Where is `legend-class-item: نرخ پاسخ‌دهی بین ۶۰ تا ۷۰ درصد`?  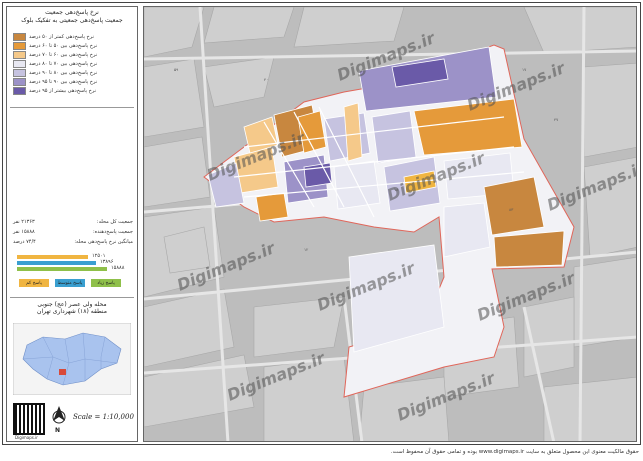 legend-class-item: نرخ پاسخ‌دهی بین ۶۰ تا ۷۰ درصد is located at coordinates (73, 55).